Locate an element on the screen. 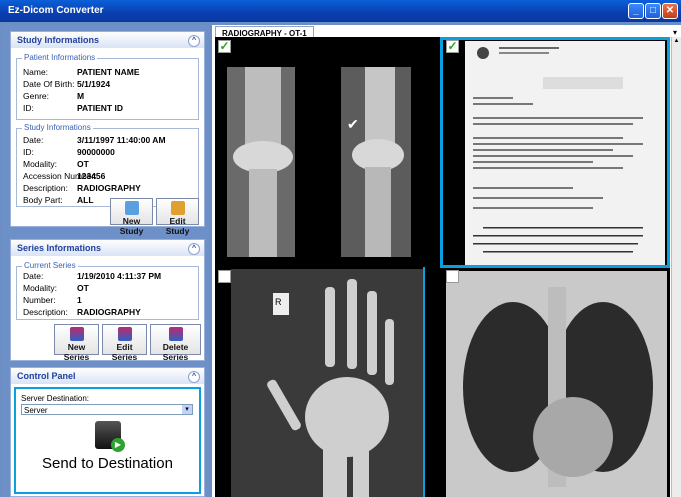 Image resolution: width=681 pixels, height=497 pixels. study-row: Modality: OT is located at coordinates (56, 164).